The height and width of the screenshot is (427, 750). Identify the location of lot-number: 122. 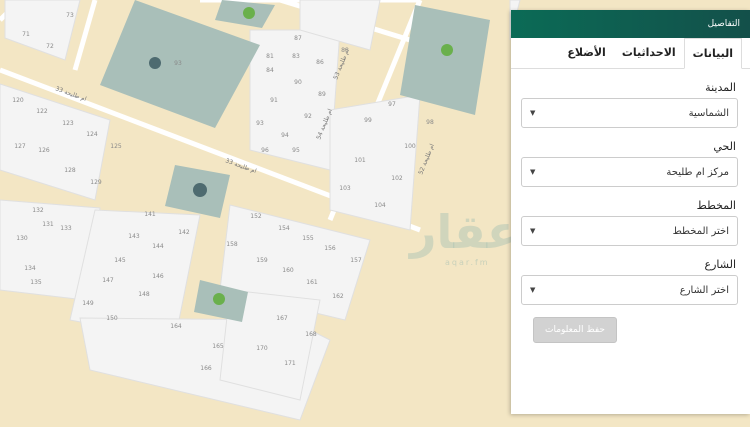
(42, 111).